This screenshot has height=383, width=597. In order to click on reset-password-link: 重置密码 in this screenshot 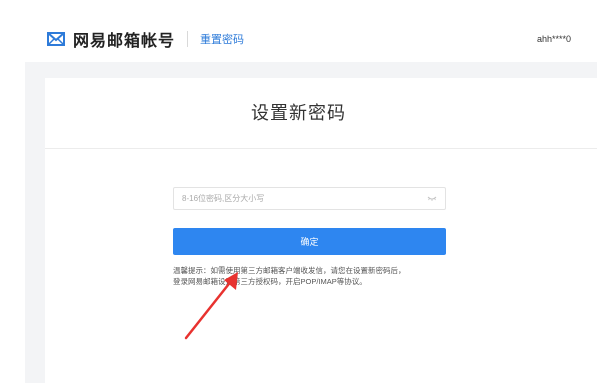, I will do `click(222, 39)`.